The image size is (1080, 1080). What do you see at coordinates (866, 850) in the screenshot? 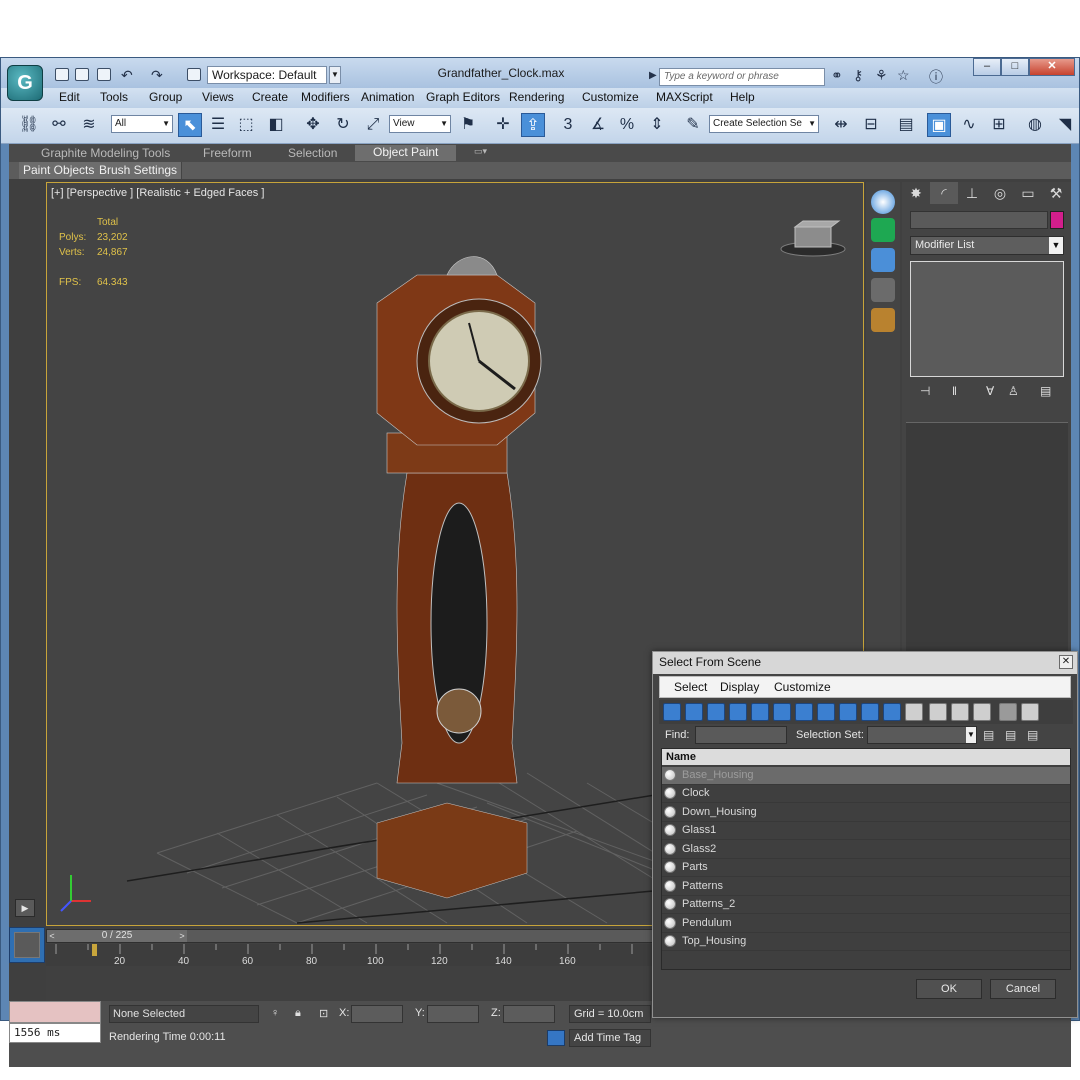
I see `list-item: Glass2` at bounding box center [866, 850].